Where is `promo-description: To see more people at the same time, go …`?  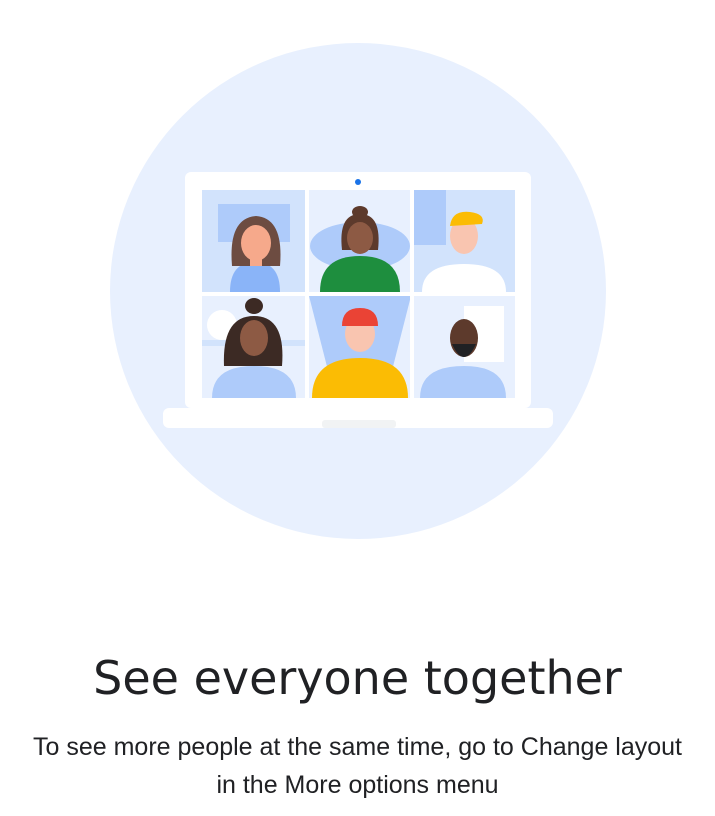
promo-description: To see more people at the same time, go … is located at coordinates (357, 766).